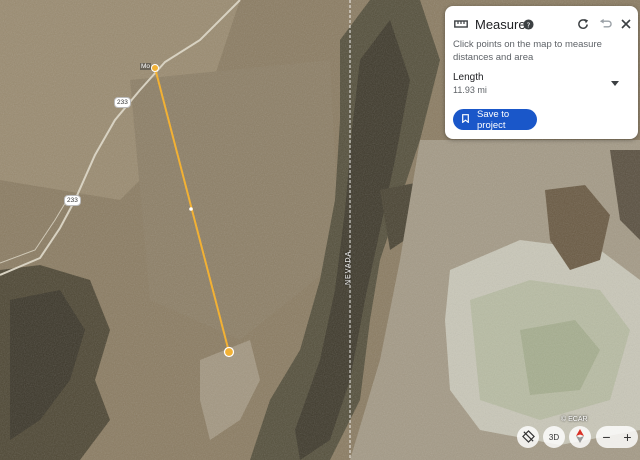 This screenshot has width=640, height=460. I want to click on state-label: NEVADA, so click(348, 267).